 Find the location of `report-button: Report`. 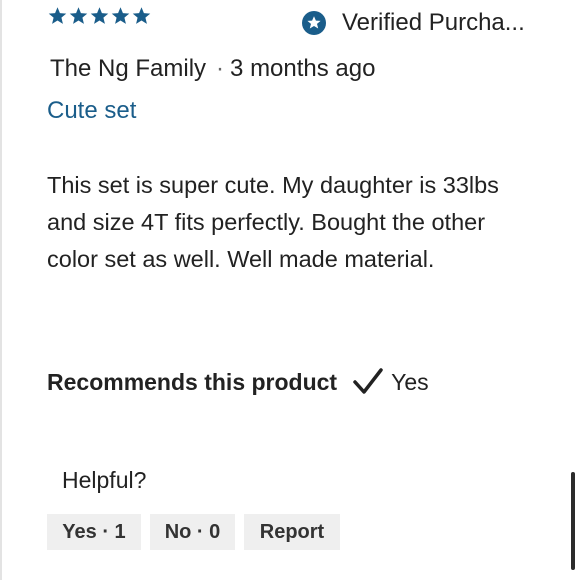

report-button: Report is located at coordinates (292, 532).